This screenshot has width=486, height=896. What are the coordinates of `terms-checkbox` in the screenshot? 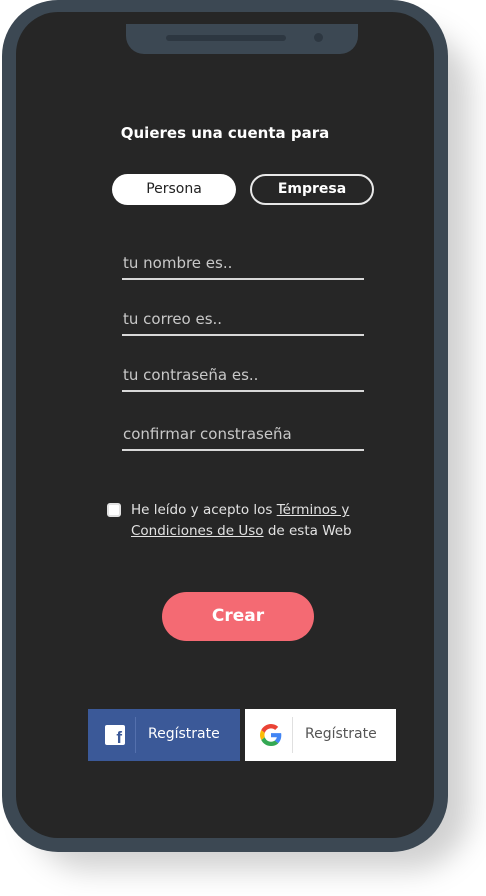 It's located at (114, 510).